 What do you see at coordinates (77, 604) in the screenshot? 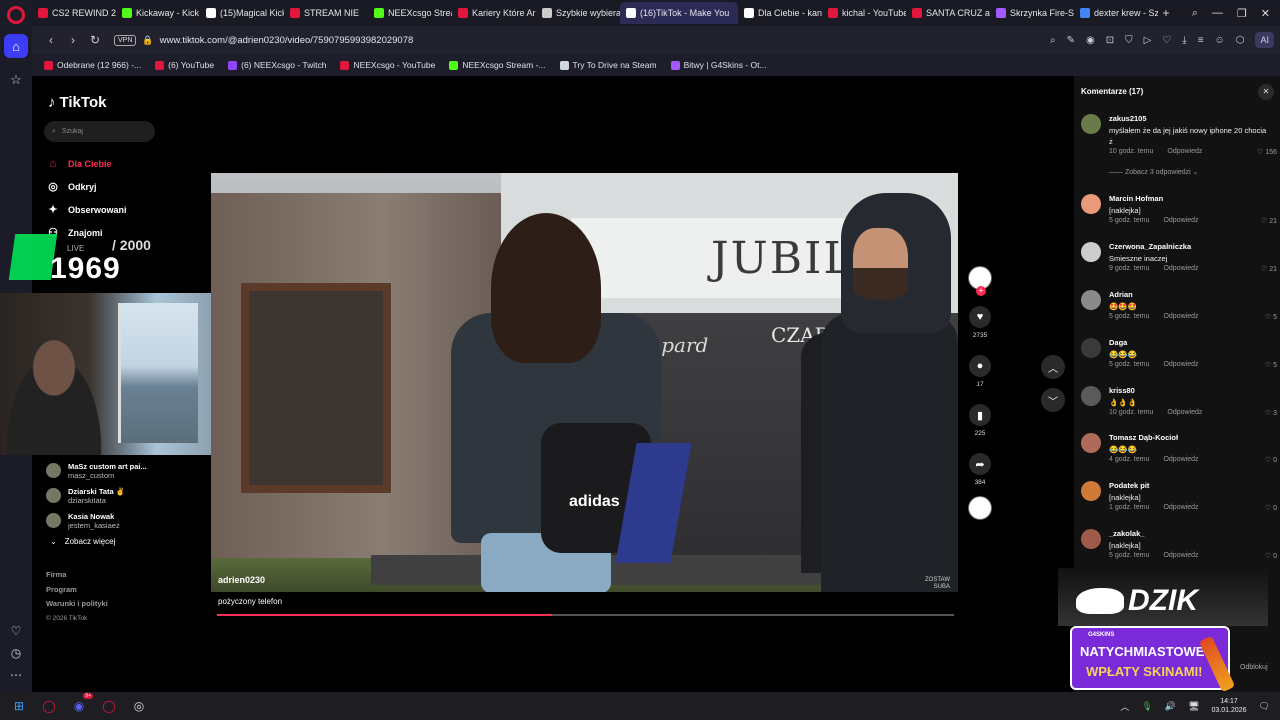
I see `footer-link-terms: Warunki i polityki` at bounding box center [77, 604].